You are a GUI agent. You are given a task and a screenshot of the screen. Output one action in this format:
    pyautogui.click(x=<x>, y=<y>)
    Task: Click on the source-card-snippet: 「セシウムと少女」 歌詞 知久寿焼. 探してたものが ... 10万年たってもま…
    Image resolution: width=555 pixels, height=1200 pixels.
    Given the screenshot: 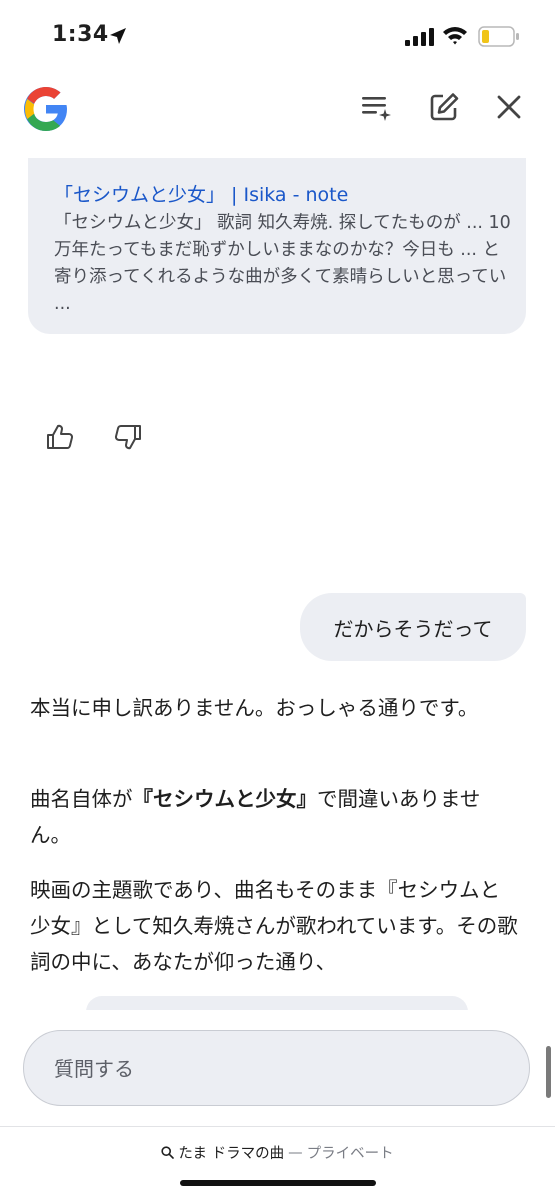 What is the action you would take?
    pyautogui.click(x=282, y=263)
    